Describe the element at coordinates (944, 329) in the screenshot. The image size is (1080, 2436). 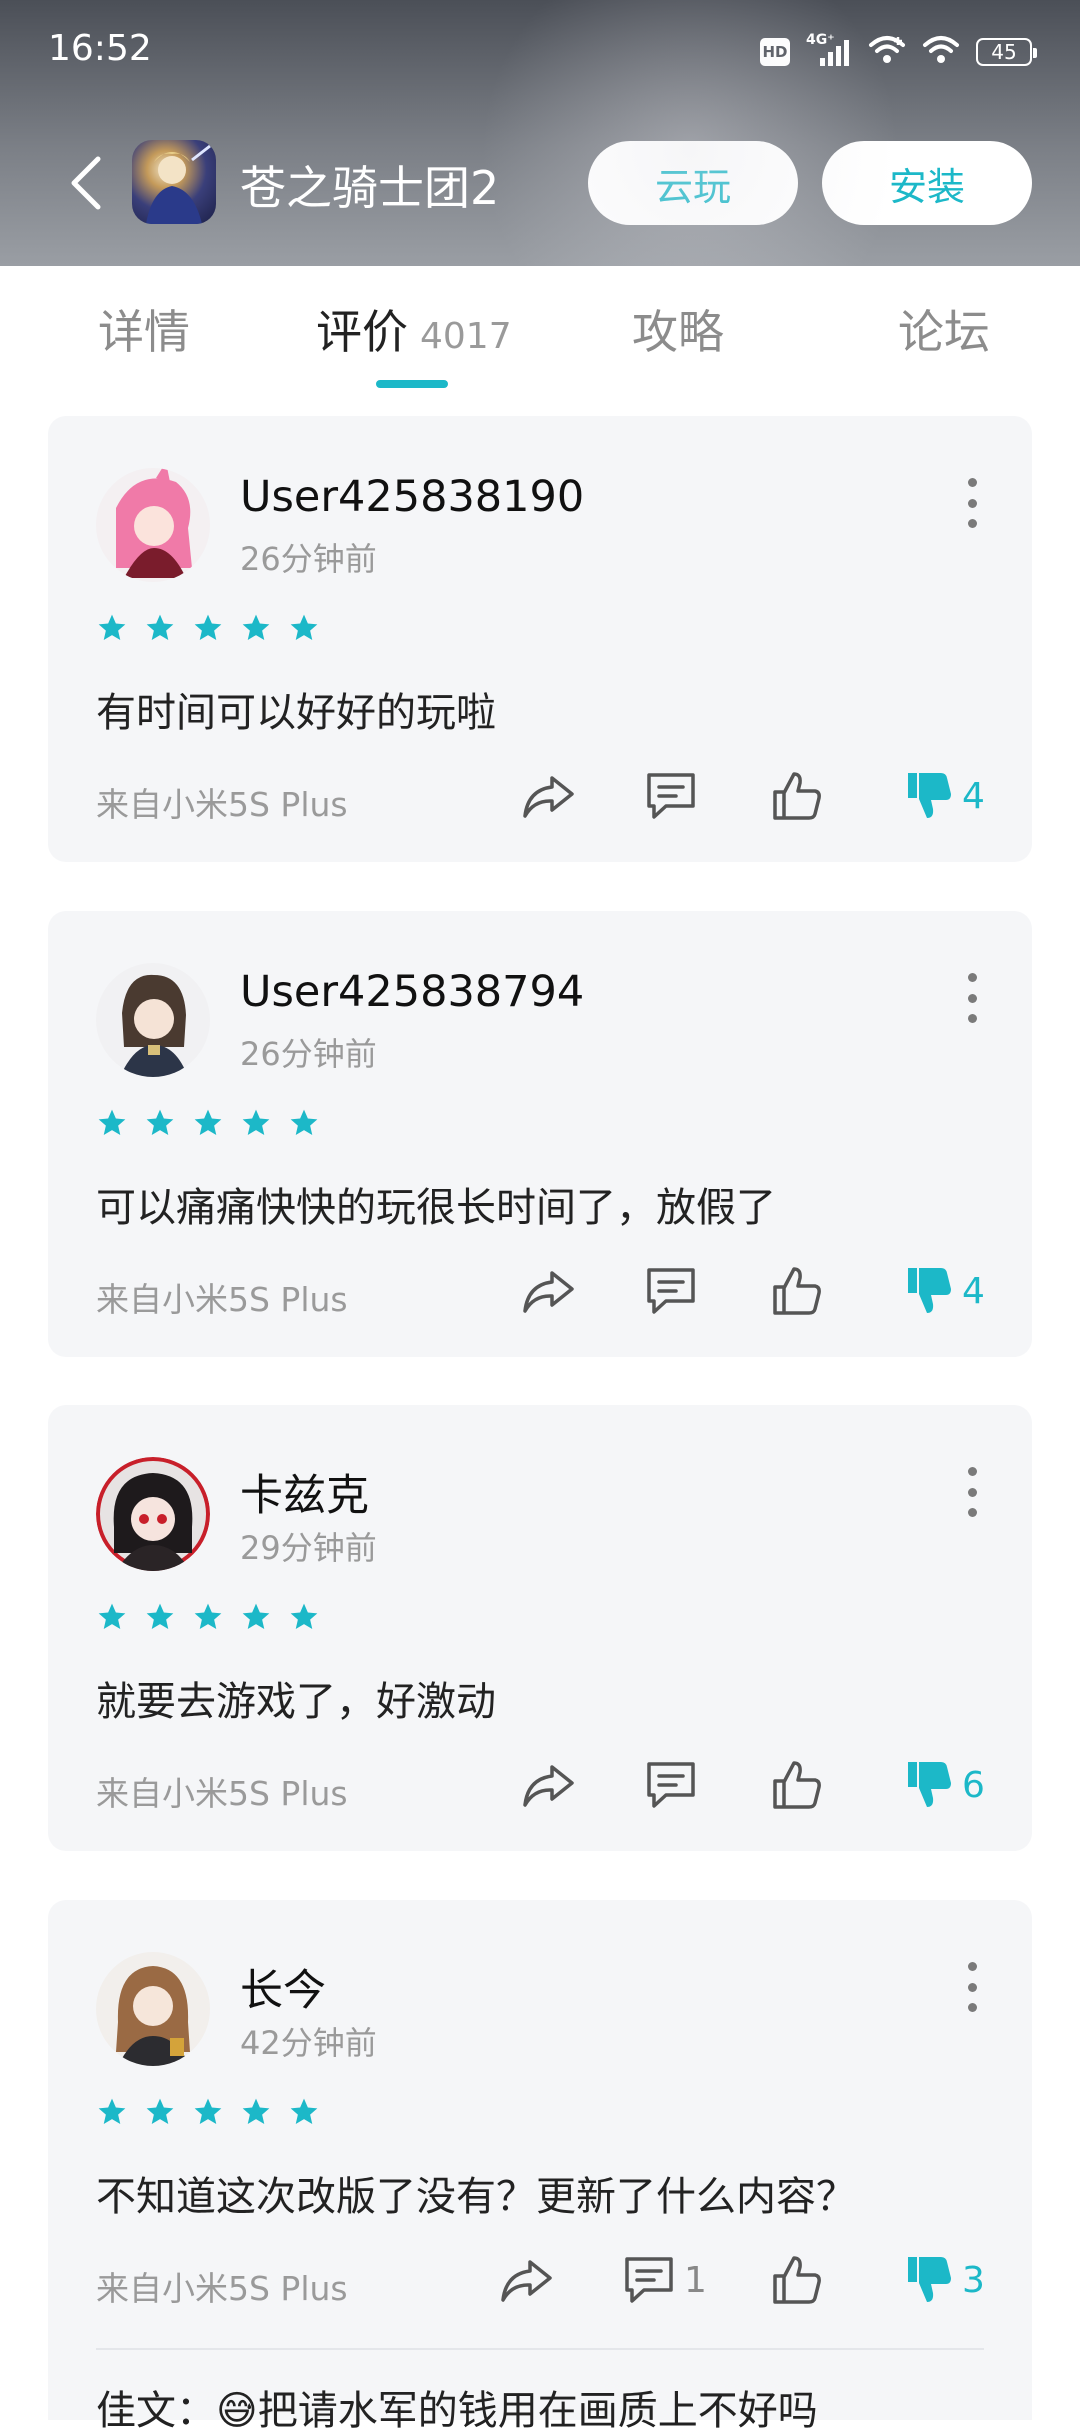
I see `tab-forum: 论坛` at that location.